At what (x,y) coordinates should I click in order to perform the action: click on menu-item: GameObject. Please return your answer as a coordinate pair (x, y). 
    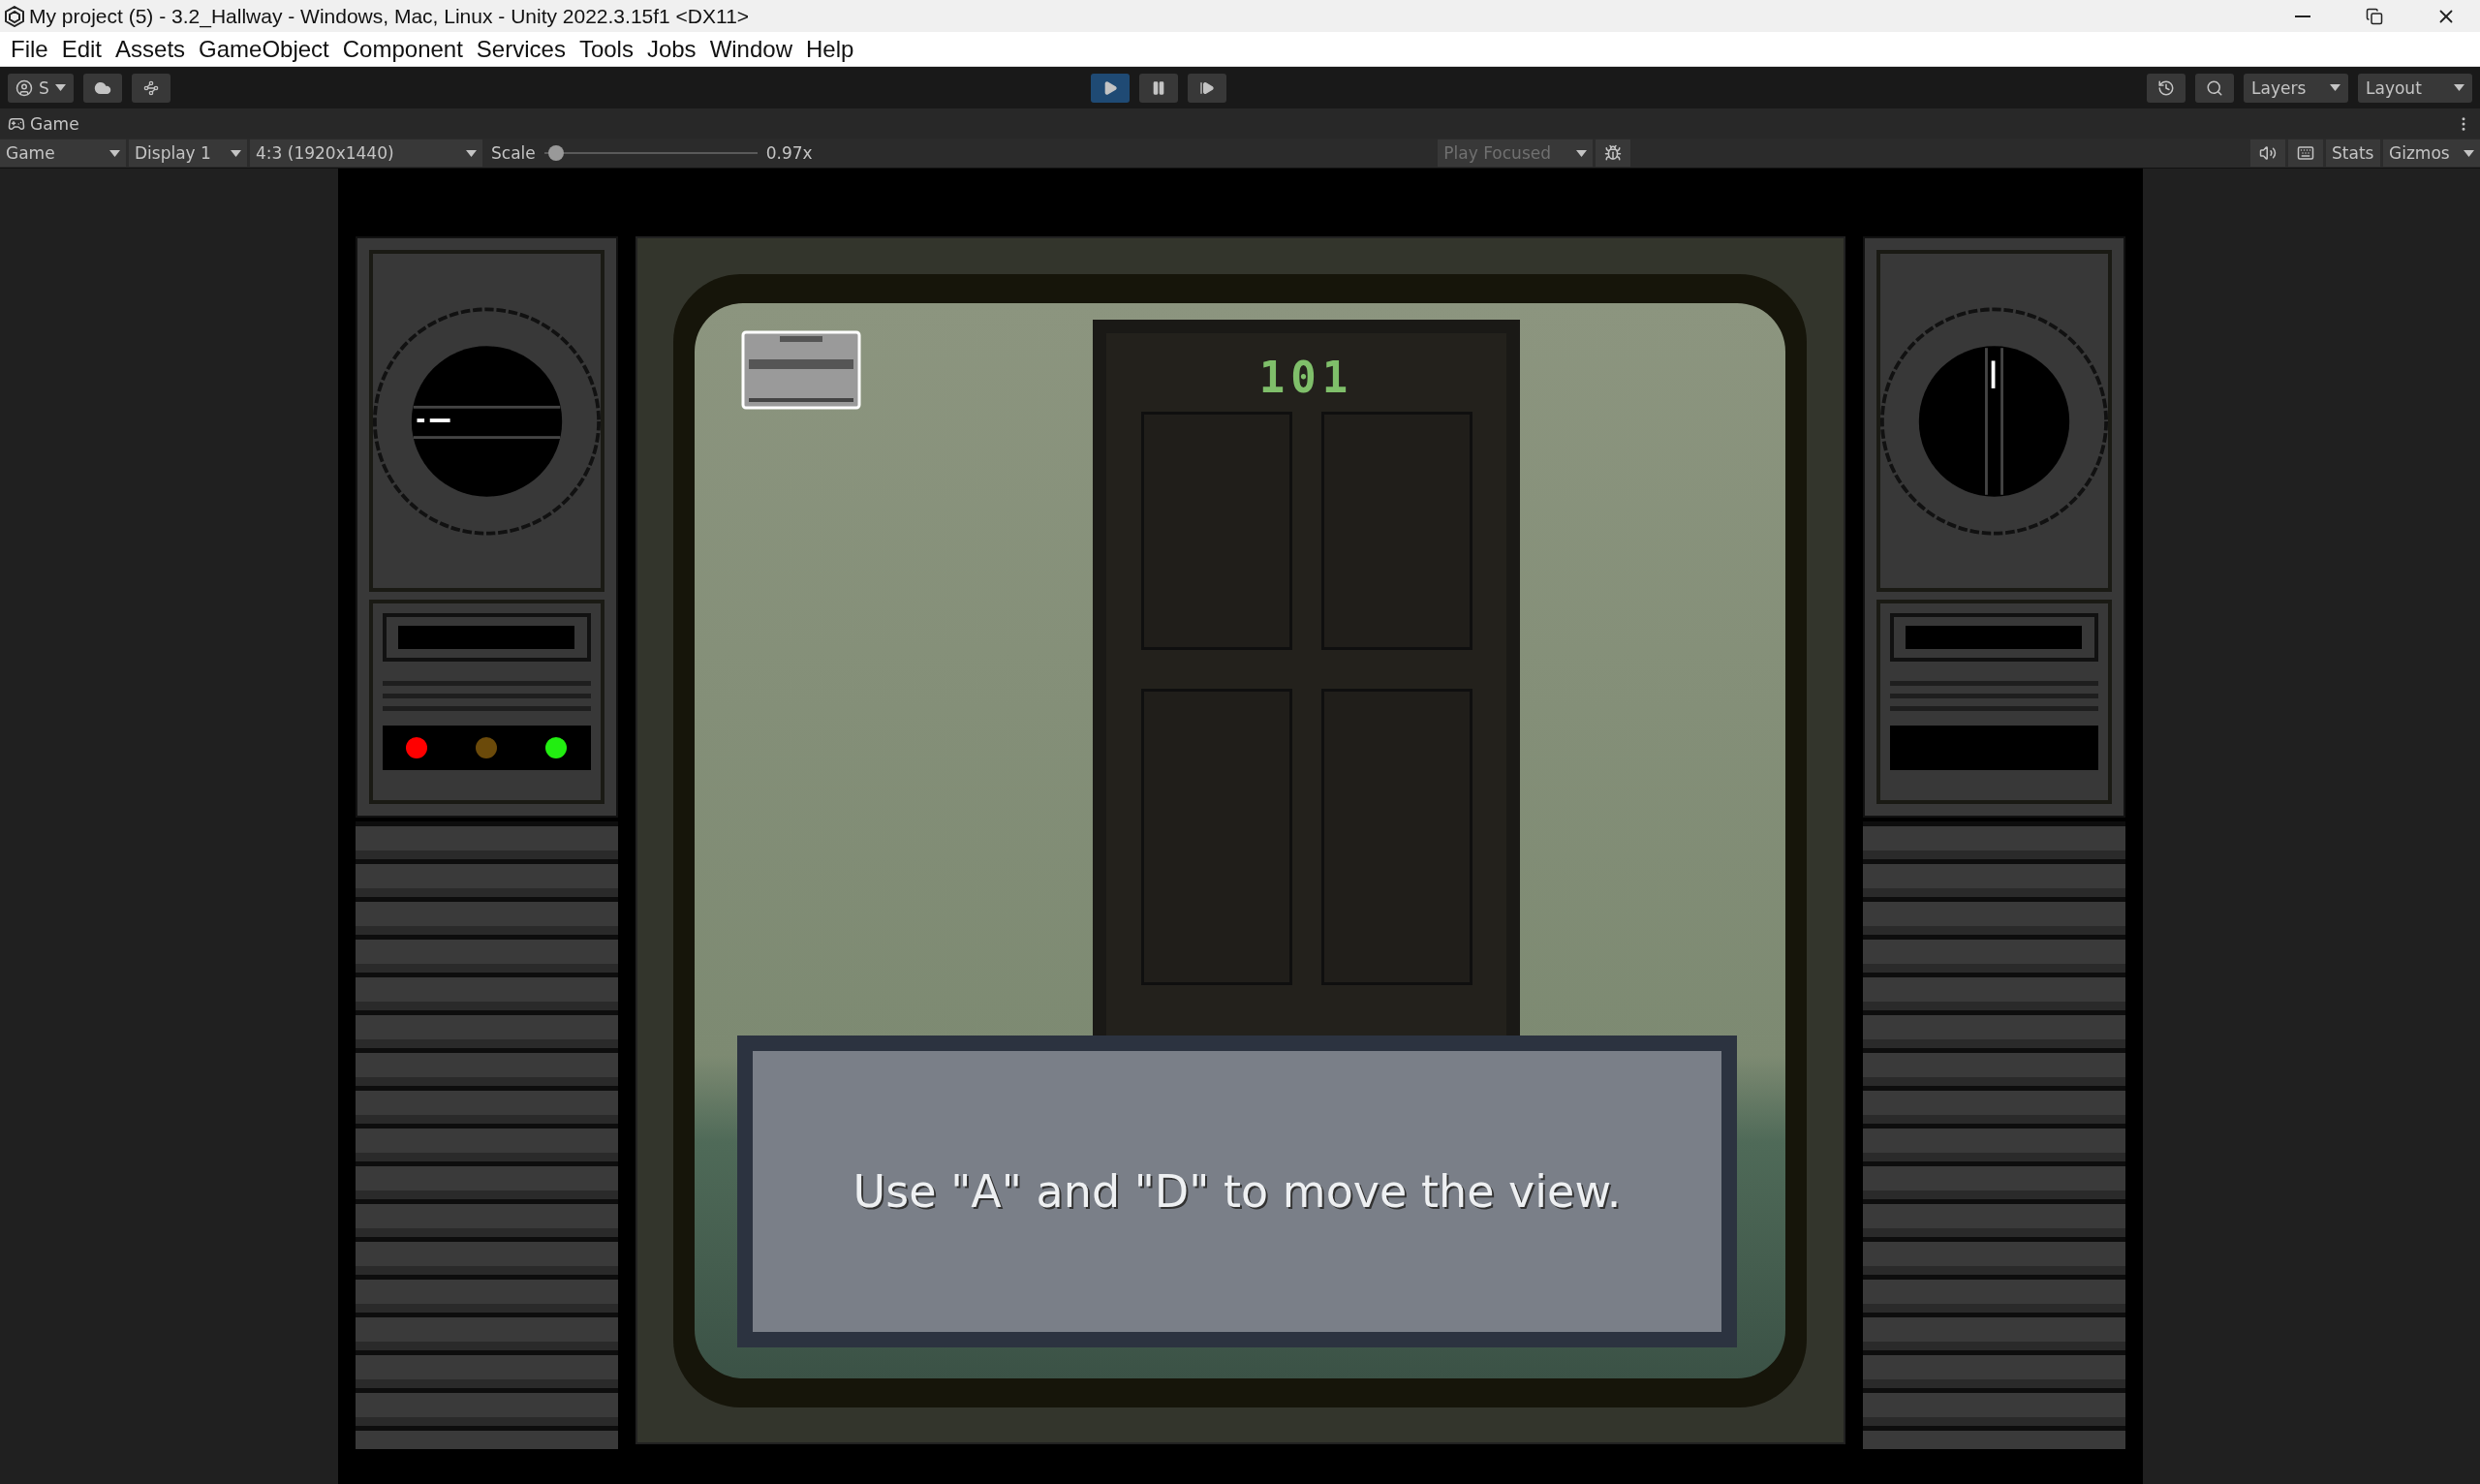
    Looking at the image, I should click on (268, 49).